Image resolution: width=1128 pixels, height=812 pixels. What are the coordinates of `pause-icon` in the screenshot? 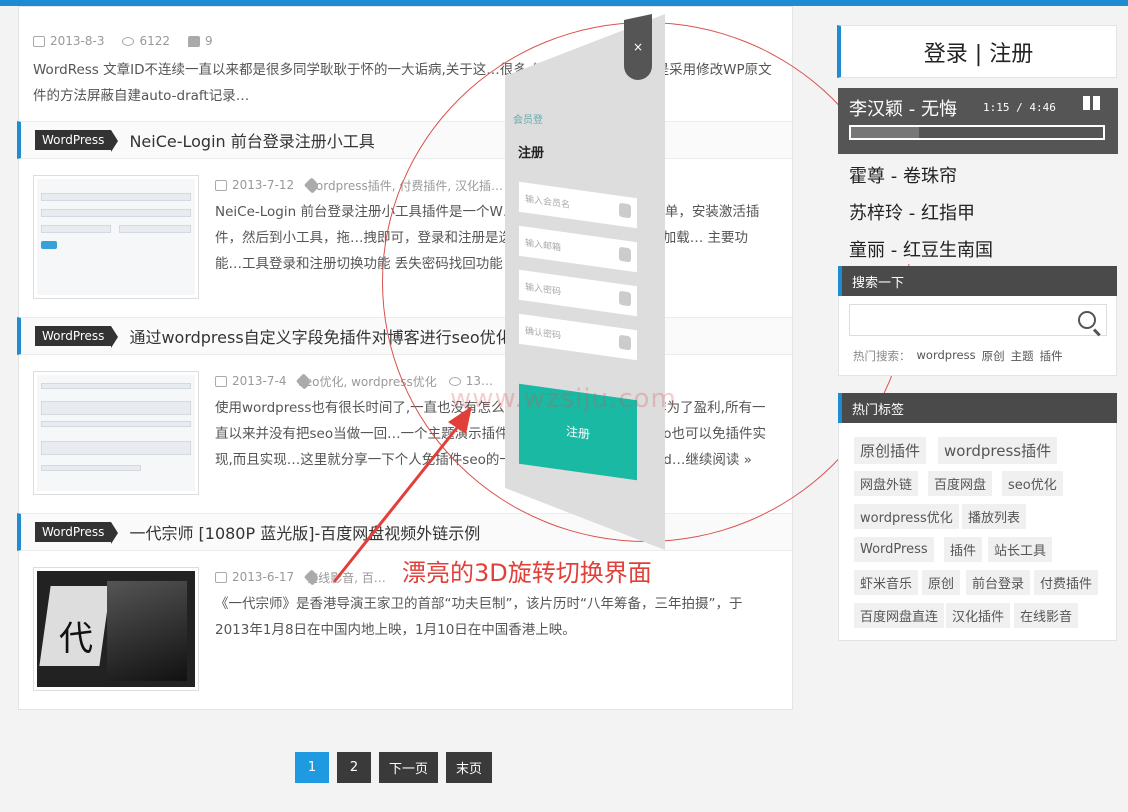 It's located at (1092, 103).